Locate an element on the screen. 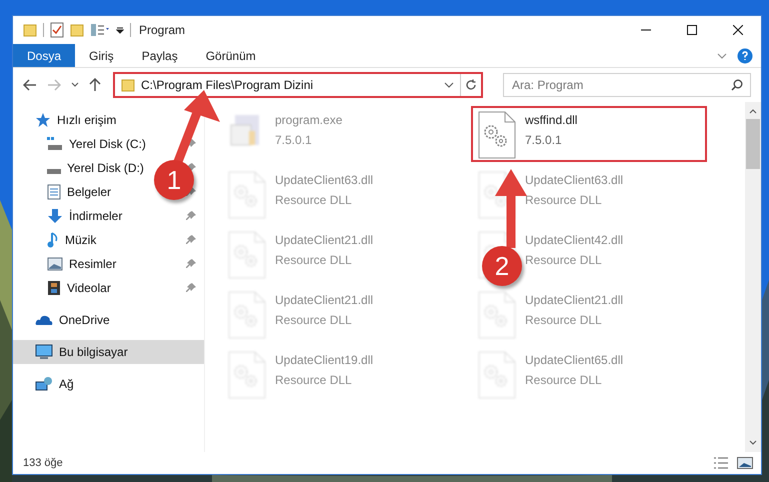 This screenshot has width=769, height=482. scrollbar is located at coordinates (753, 277).